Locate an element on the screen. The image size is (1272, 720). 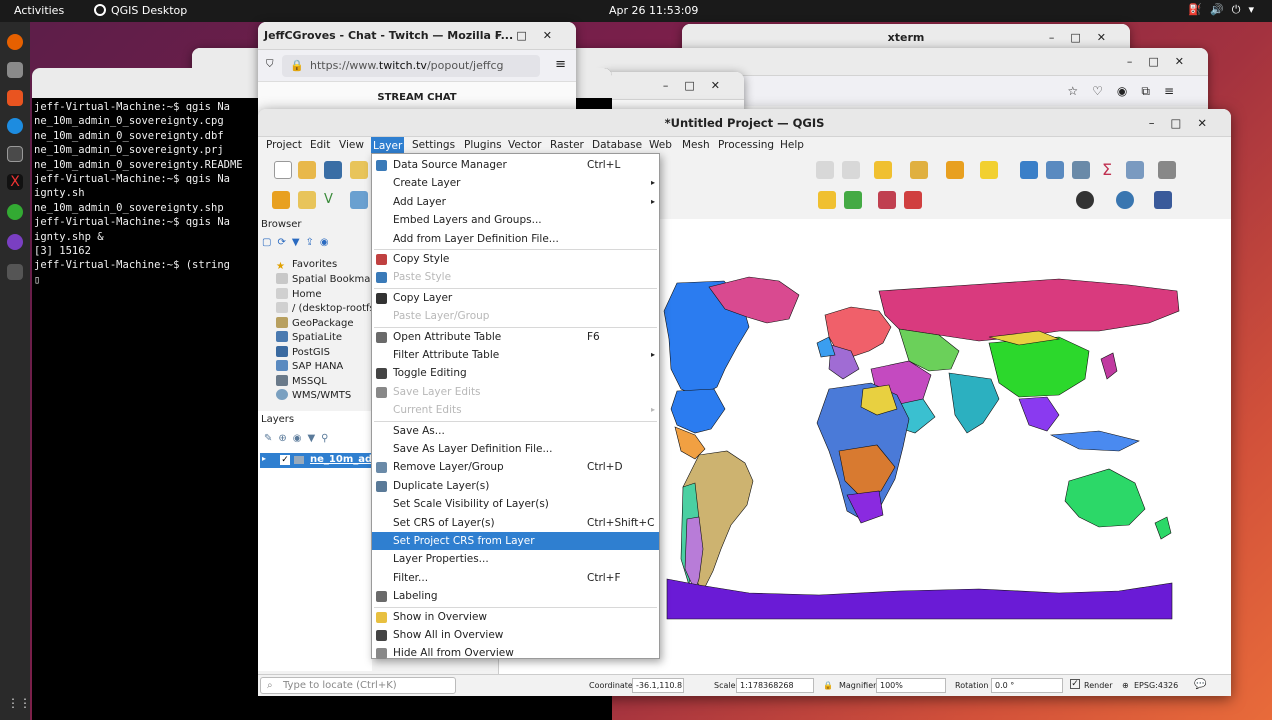
open-project-icon is located at coordinates (307, 170).